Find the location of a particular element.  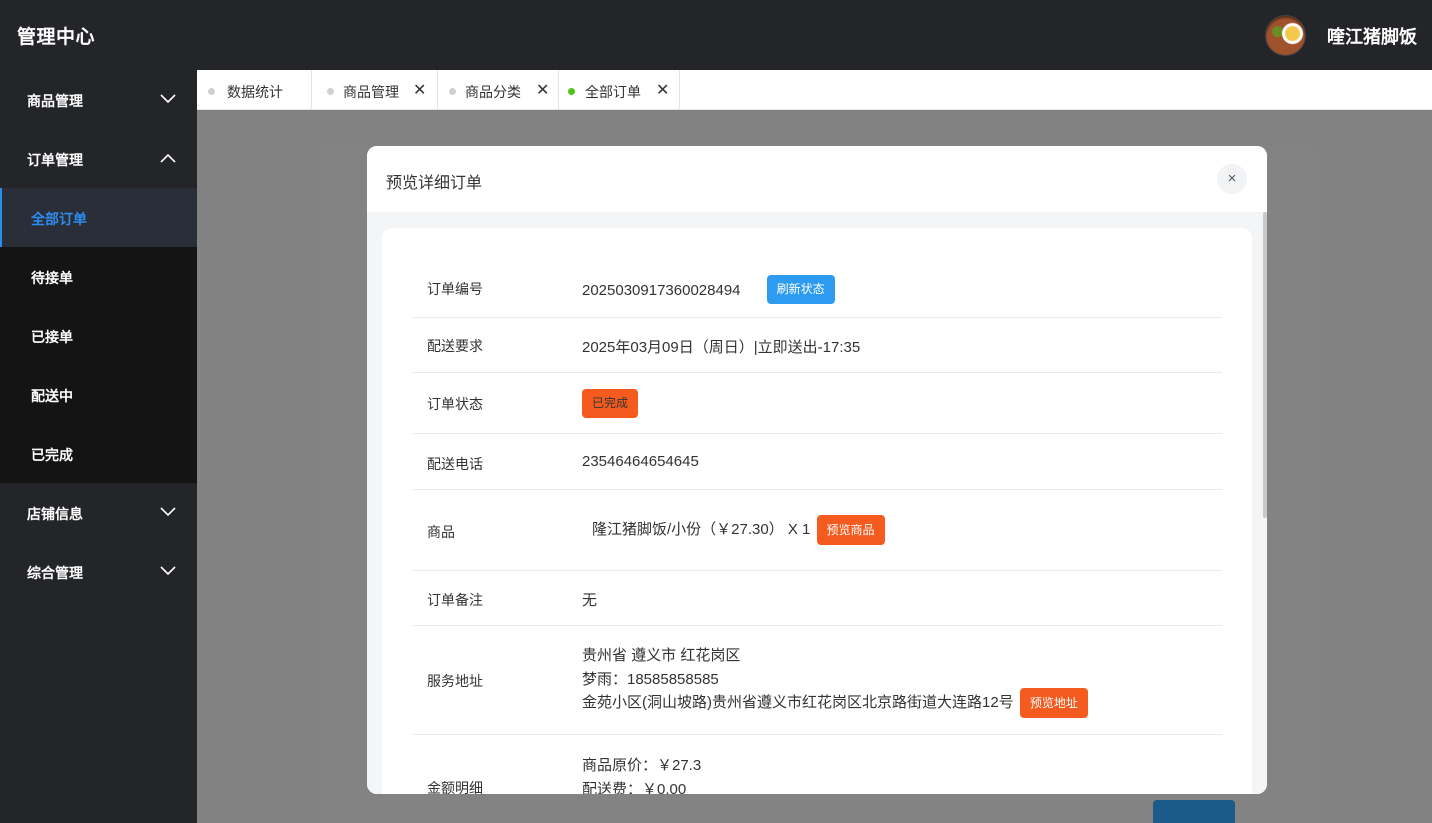

field-label: 金额明细 is located at coordinates (455, 787).